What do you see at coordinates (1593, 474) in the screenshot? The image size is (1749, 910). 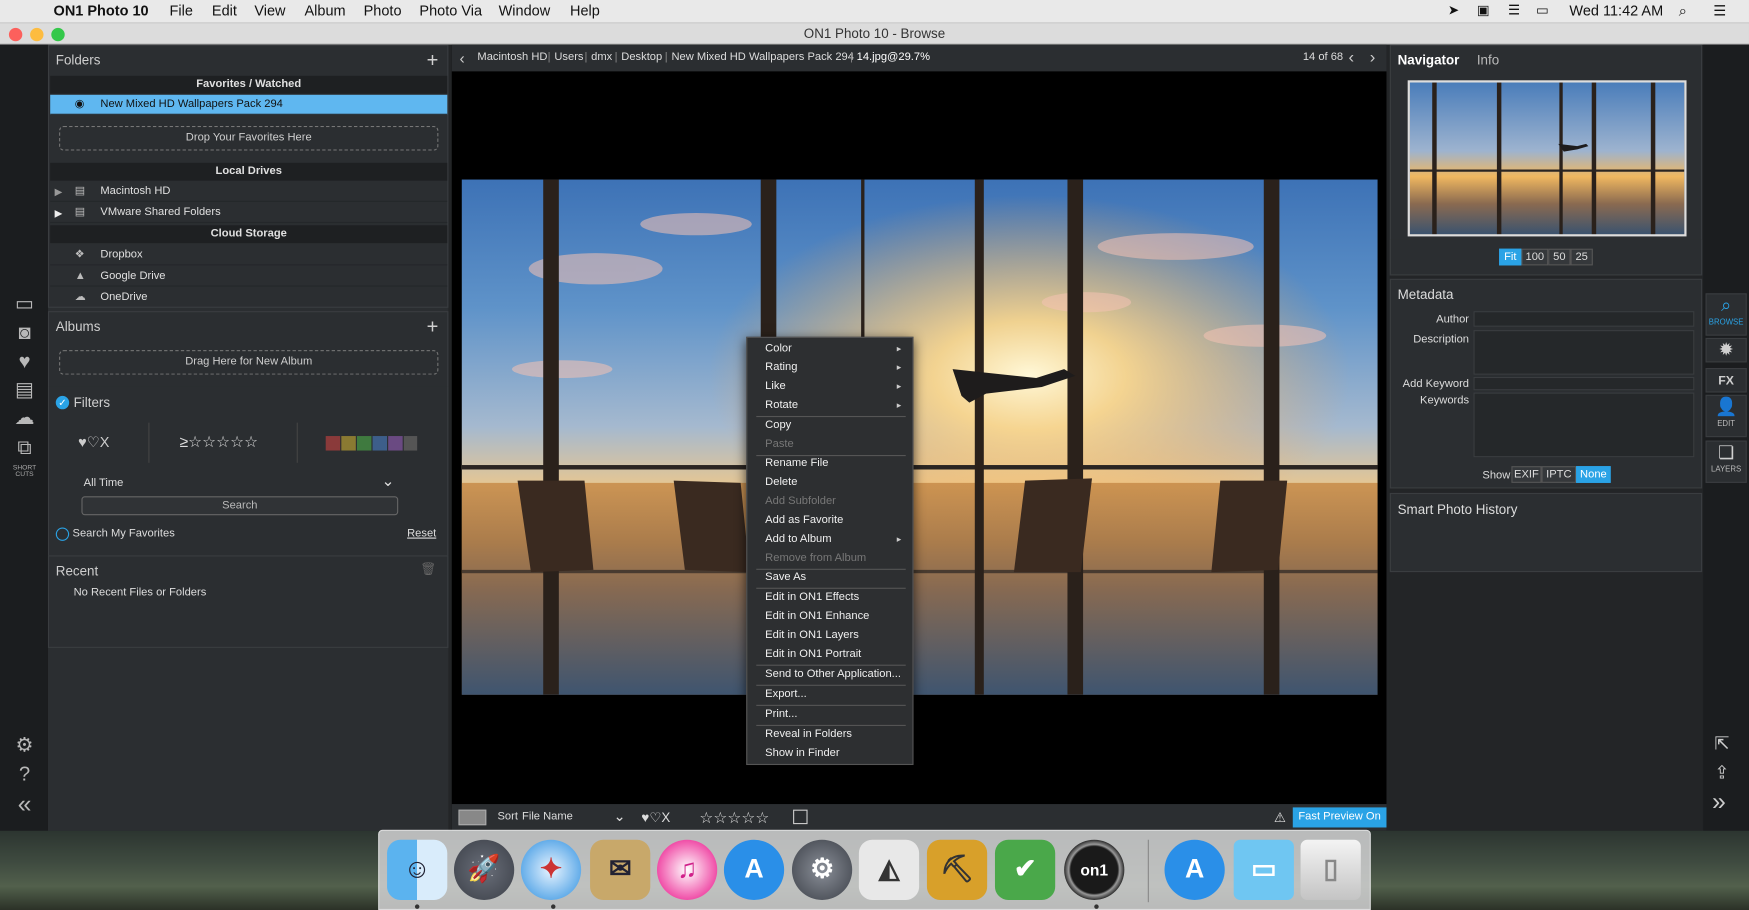 I see `show-none: None` at bounding box center [1593, 474].